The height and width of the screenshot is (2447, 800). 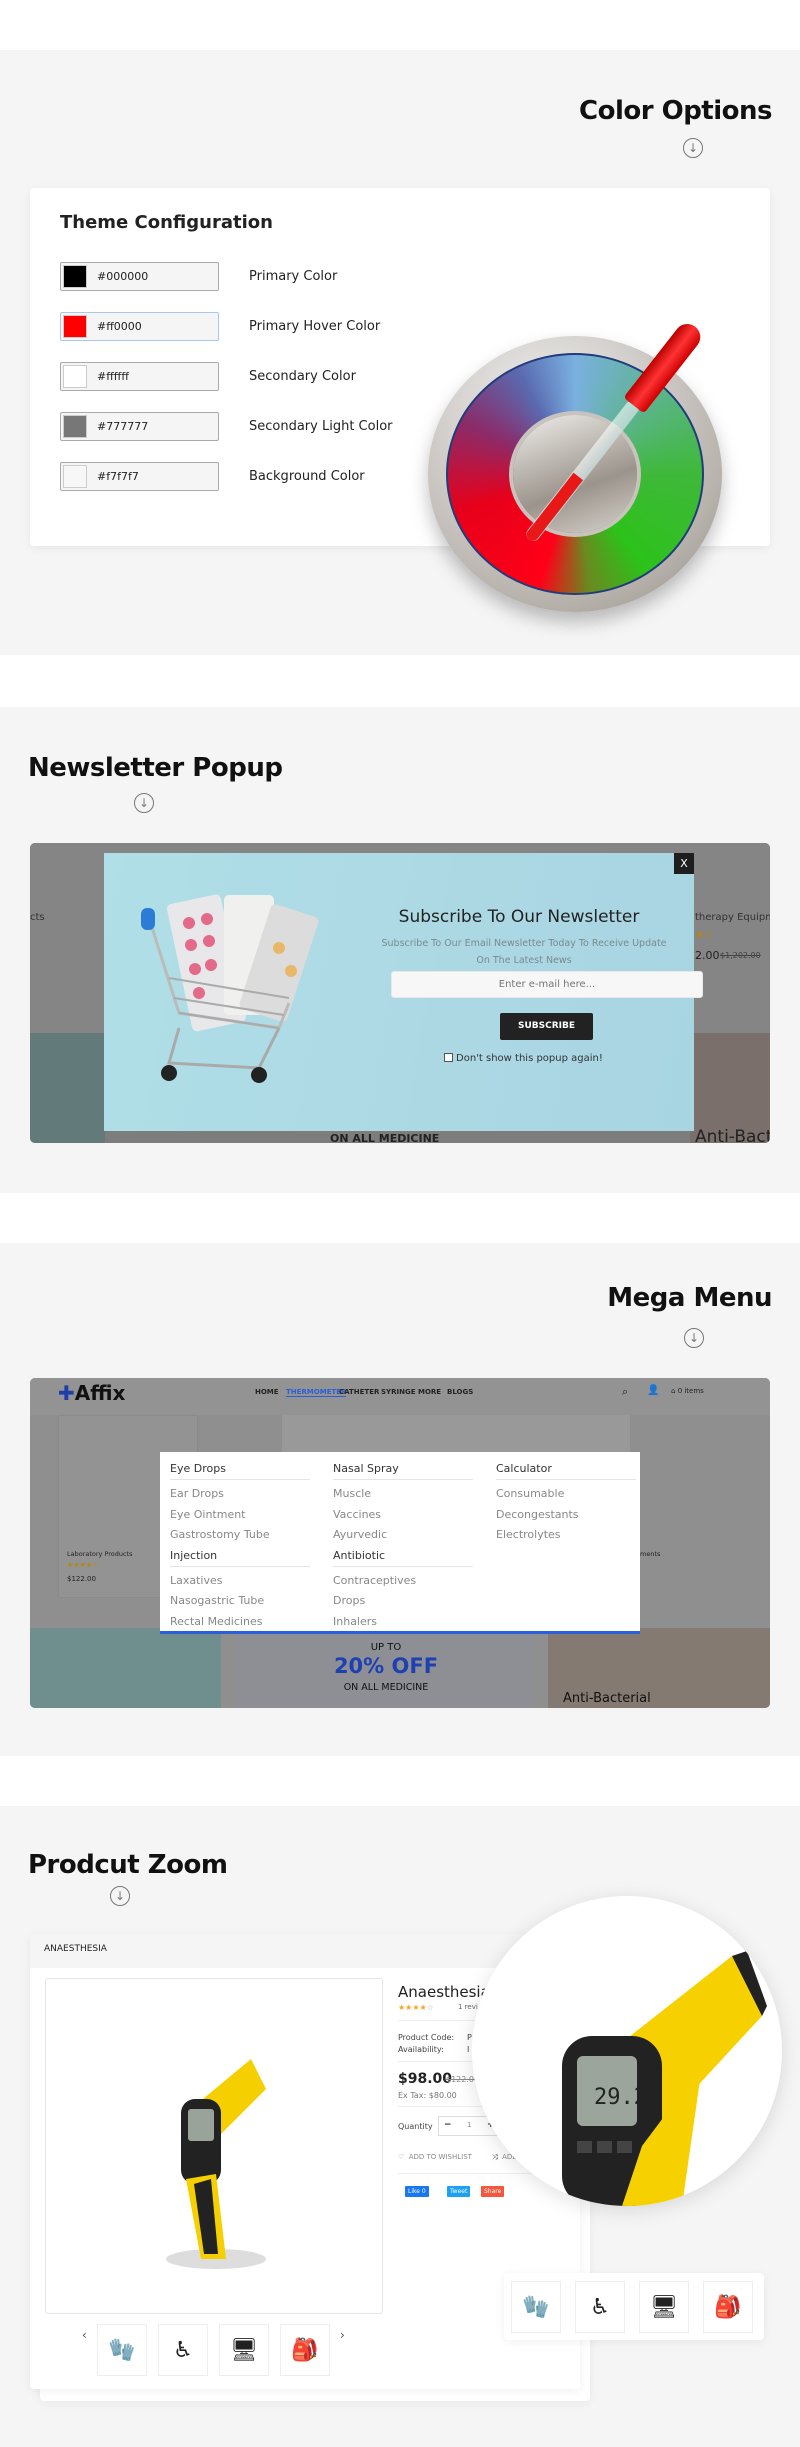 I want to click on close-button: X, so click(x=684, y=863).